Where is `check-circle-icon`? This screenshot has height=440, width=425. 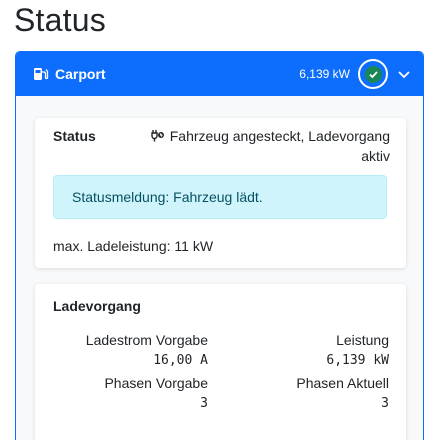
check-circle-icon is located at coordinates (373, 74).